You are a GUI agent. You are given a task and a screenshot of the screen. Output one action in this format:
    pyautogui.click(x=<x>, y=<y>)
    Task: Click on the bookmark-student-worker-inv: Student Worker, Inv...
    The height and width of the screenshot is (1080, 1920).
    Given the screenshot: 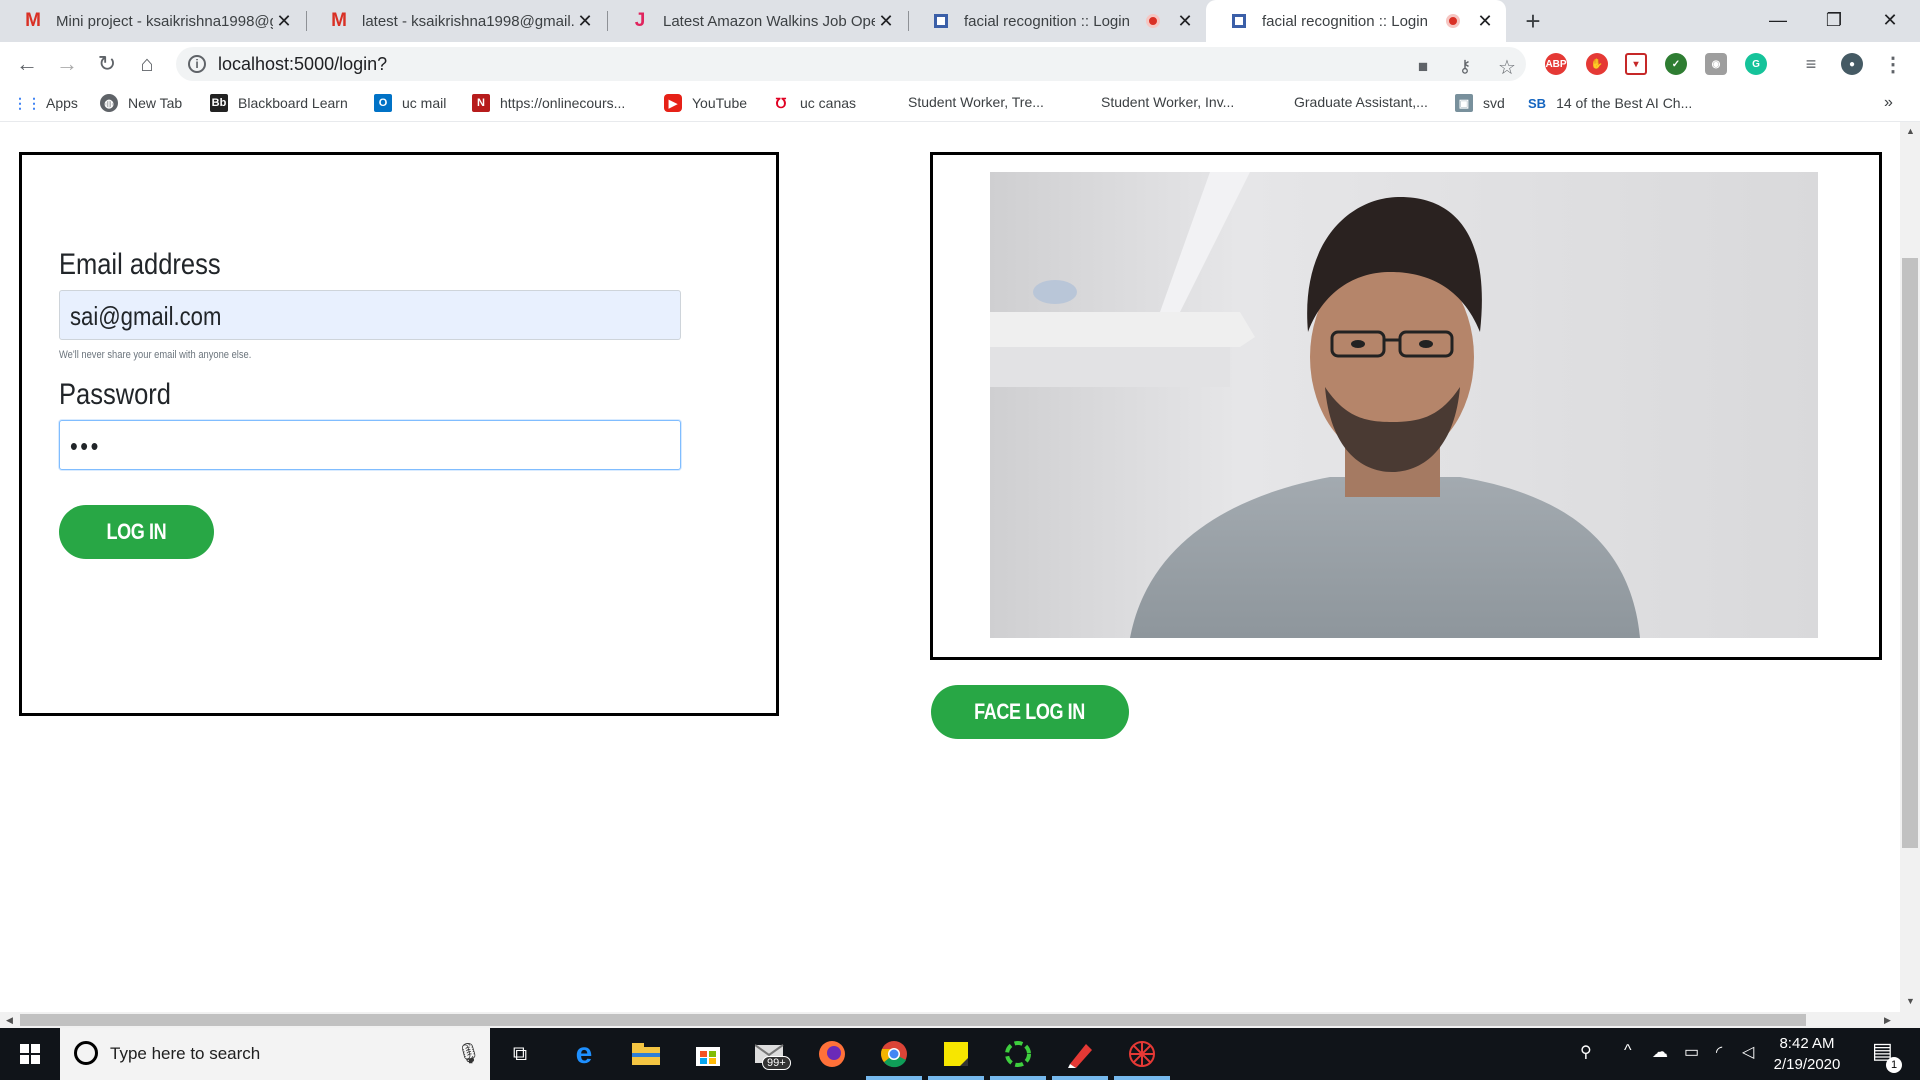 What is the action you would take?
    pyautogui.click(x=1167, y=102)
    